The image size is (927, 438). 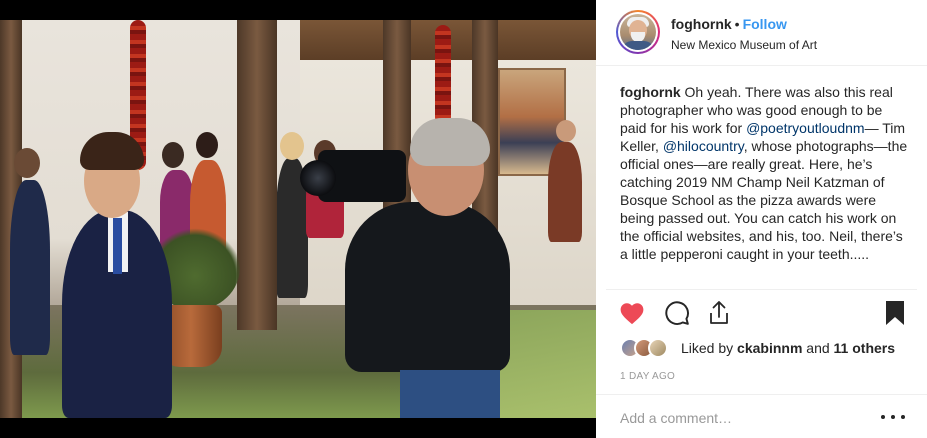 I want to click on save-button, so click(x=895, y=313).